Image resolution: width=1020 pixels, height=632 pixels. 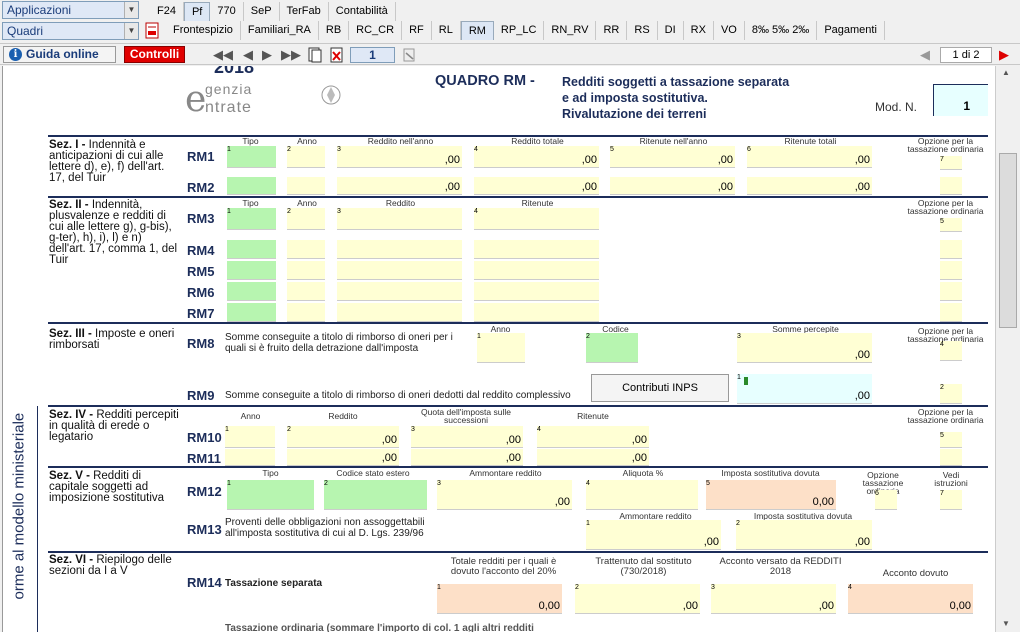 I want to click on rm2-reddito-anno: ,00, so click(x=399, y=186).